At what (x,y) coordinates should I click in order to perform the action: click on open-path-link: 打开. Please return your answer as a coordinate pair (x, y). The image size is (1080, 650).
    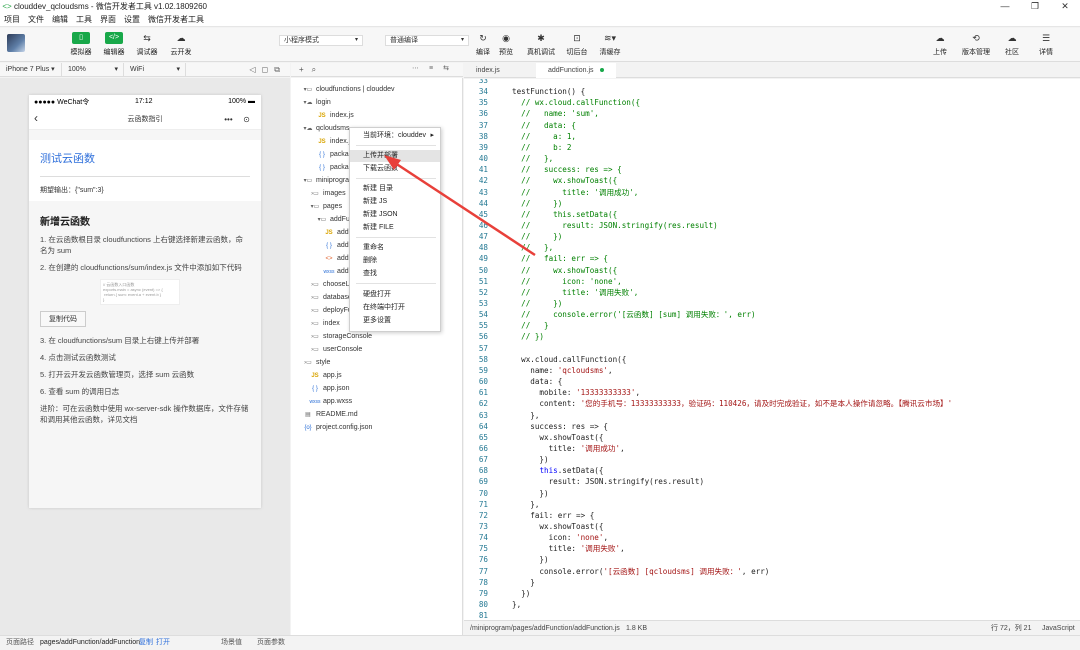
    Looking at the image, I should click on (163, 643).